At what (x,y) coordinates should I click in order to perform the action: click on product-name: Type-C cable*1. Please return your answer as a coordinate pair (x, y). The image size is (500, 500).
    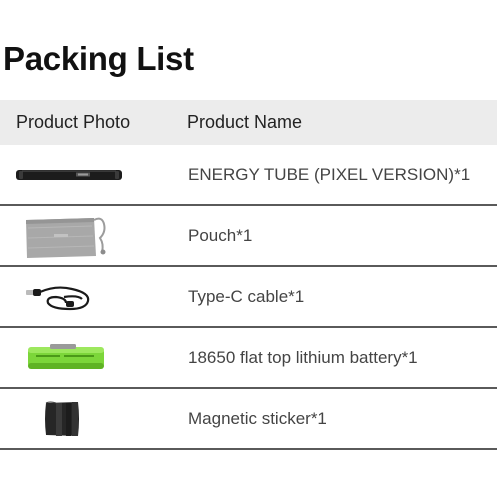
    Looking at the image, I should click on (246, 296).